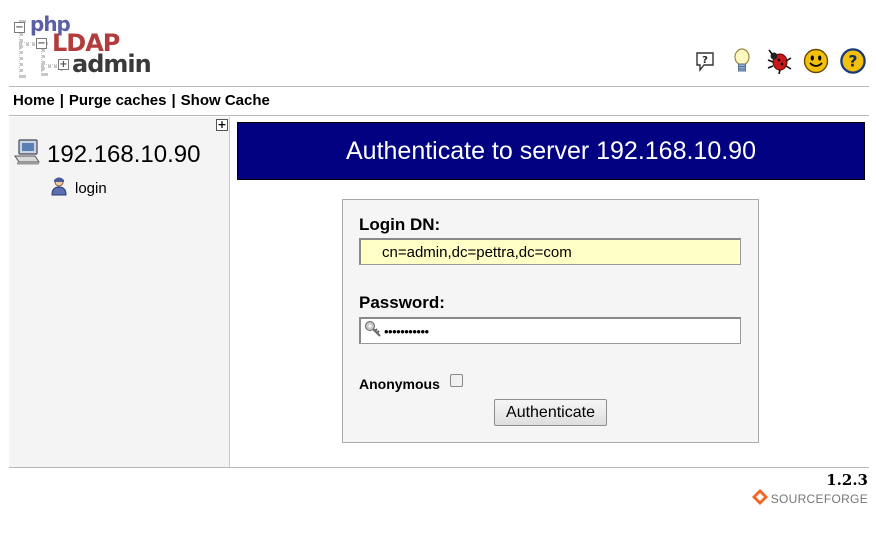 The height and width of the screenshot is (560, 876). Describe the element at coordinates (124, 154) in the screenshot. I see `server-label: 192.168.10.90` at that location.